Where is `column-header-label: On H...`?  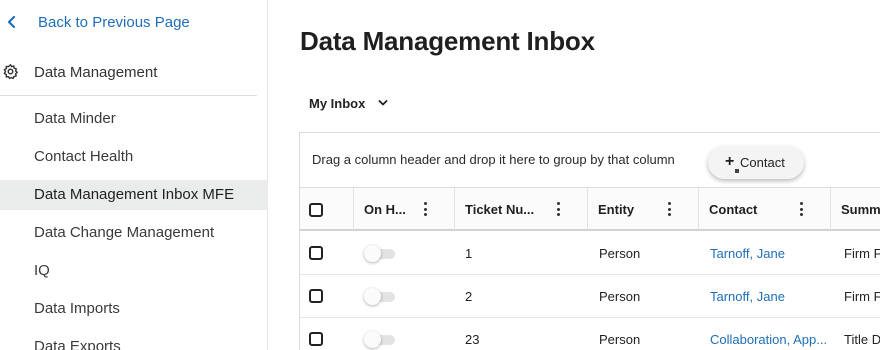
column-header-label: On H... is located at coordinates (385, 209).